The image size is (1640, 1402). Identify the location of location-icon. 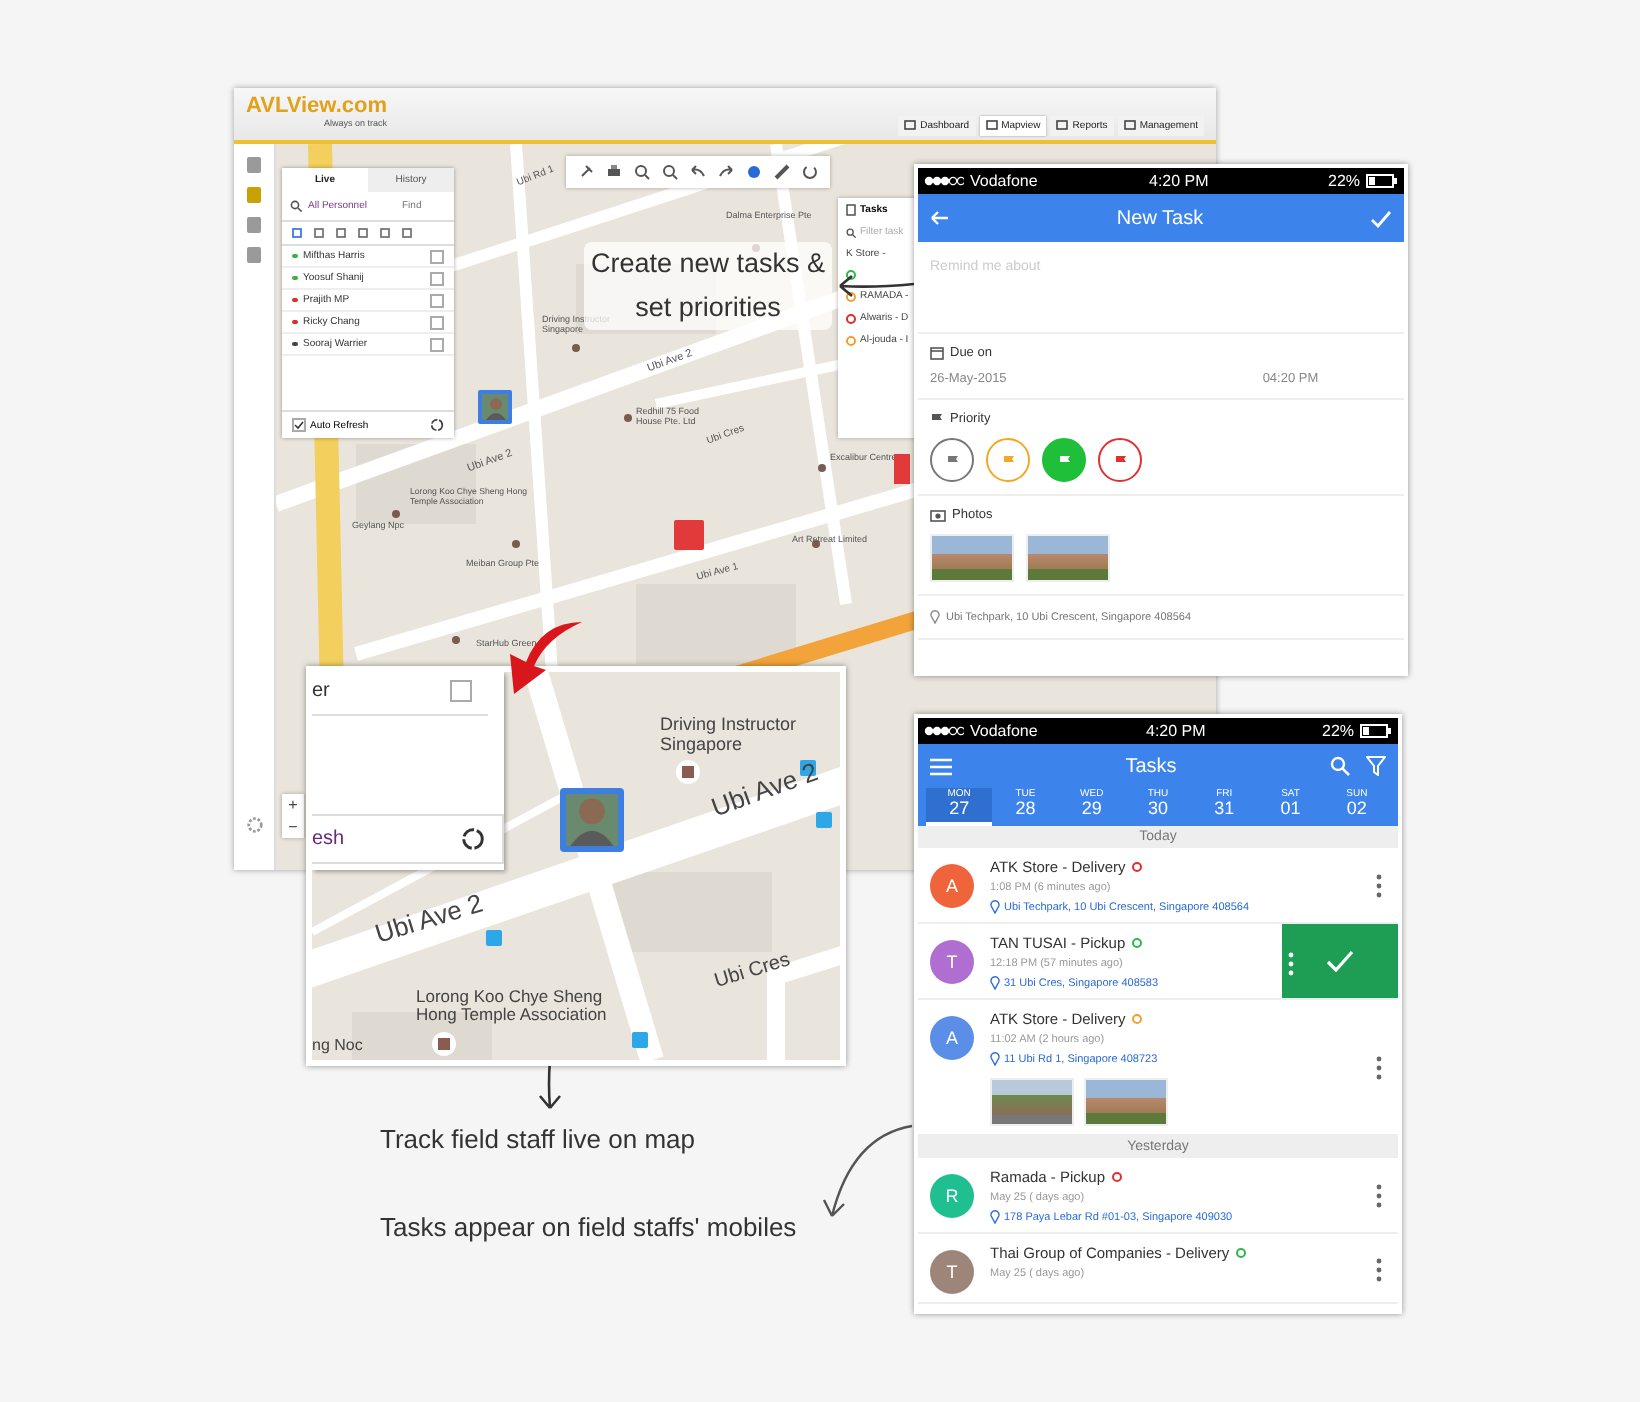
(754, 172).